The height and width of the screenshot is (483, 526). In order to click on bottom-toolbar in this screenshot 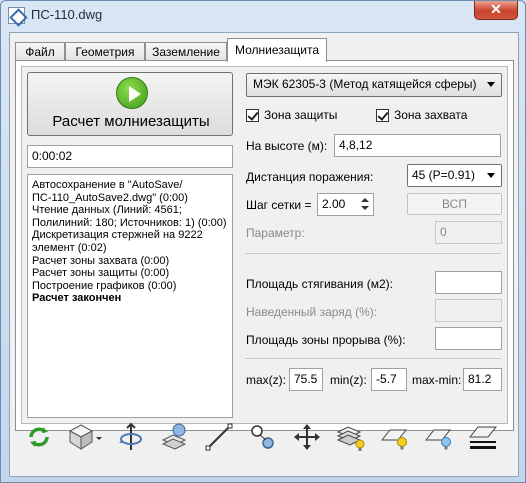, I will do `click(263, 439)`.